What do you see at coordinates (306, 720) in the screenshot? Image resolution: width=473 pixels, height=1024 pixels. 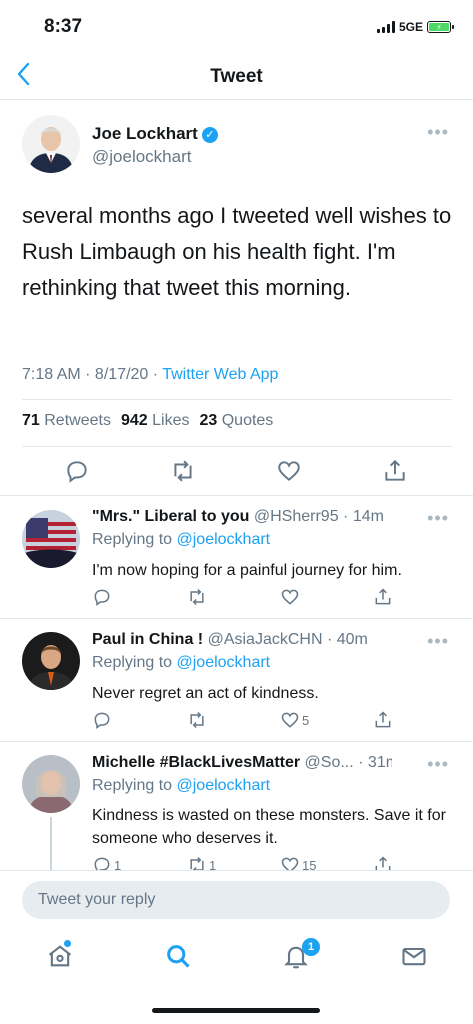 I see `like-count: 5` at bounding box center [306, 720].